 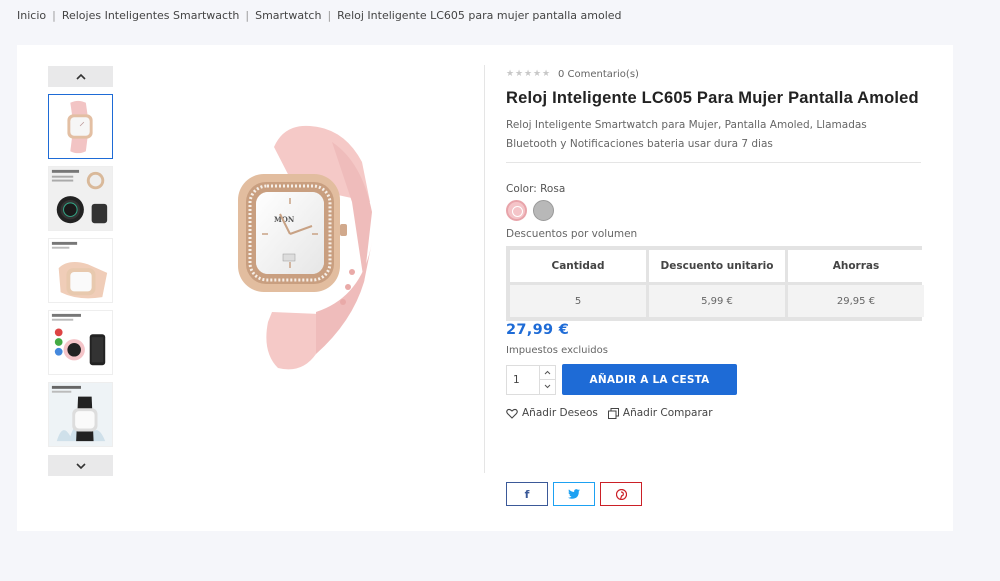 What do you see at coordinates (578, 266) in the screenshot?
I see `table-header-cantidad: Cantidad` at bounding box center [578, 266].